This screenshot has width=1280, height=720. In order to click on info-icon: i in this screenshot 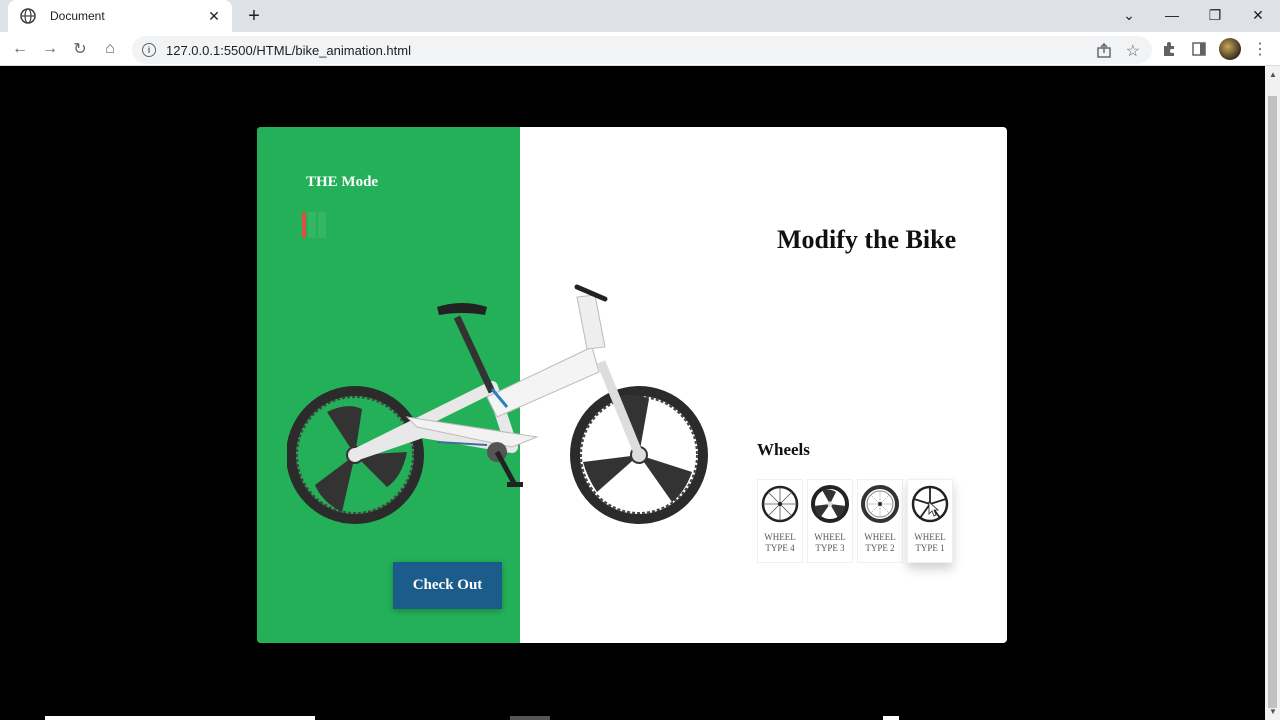, I will do `click(149, 50)`.